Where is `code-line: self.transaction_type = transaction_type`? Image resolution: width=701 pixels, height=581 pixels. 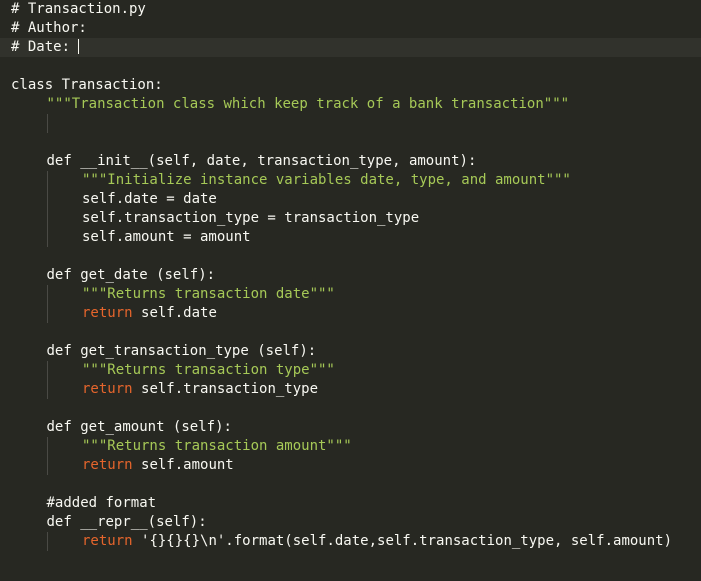
code-line: self.transaction_type = transaction_type is located at coordinates (350, 218).